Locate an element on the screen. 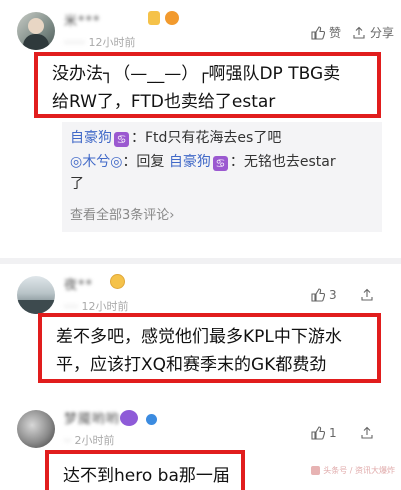 The height and width of the screenshot is (490, 401). logo-icon is located at coordinates (316, 470).